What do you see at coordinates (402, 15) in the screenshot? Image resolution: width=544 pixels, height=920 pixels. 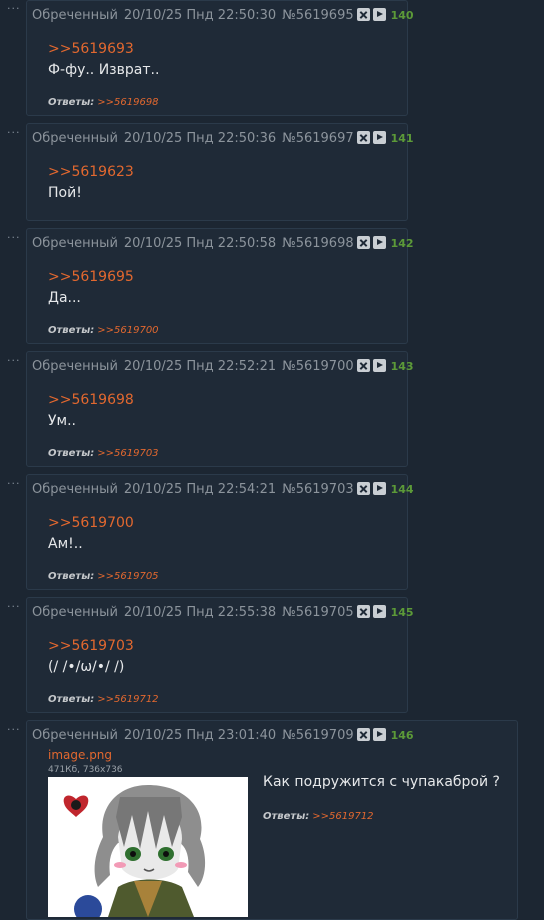 I see `post-index: 140` at bounding box center [402, 15].